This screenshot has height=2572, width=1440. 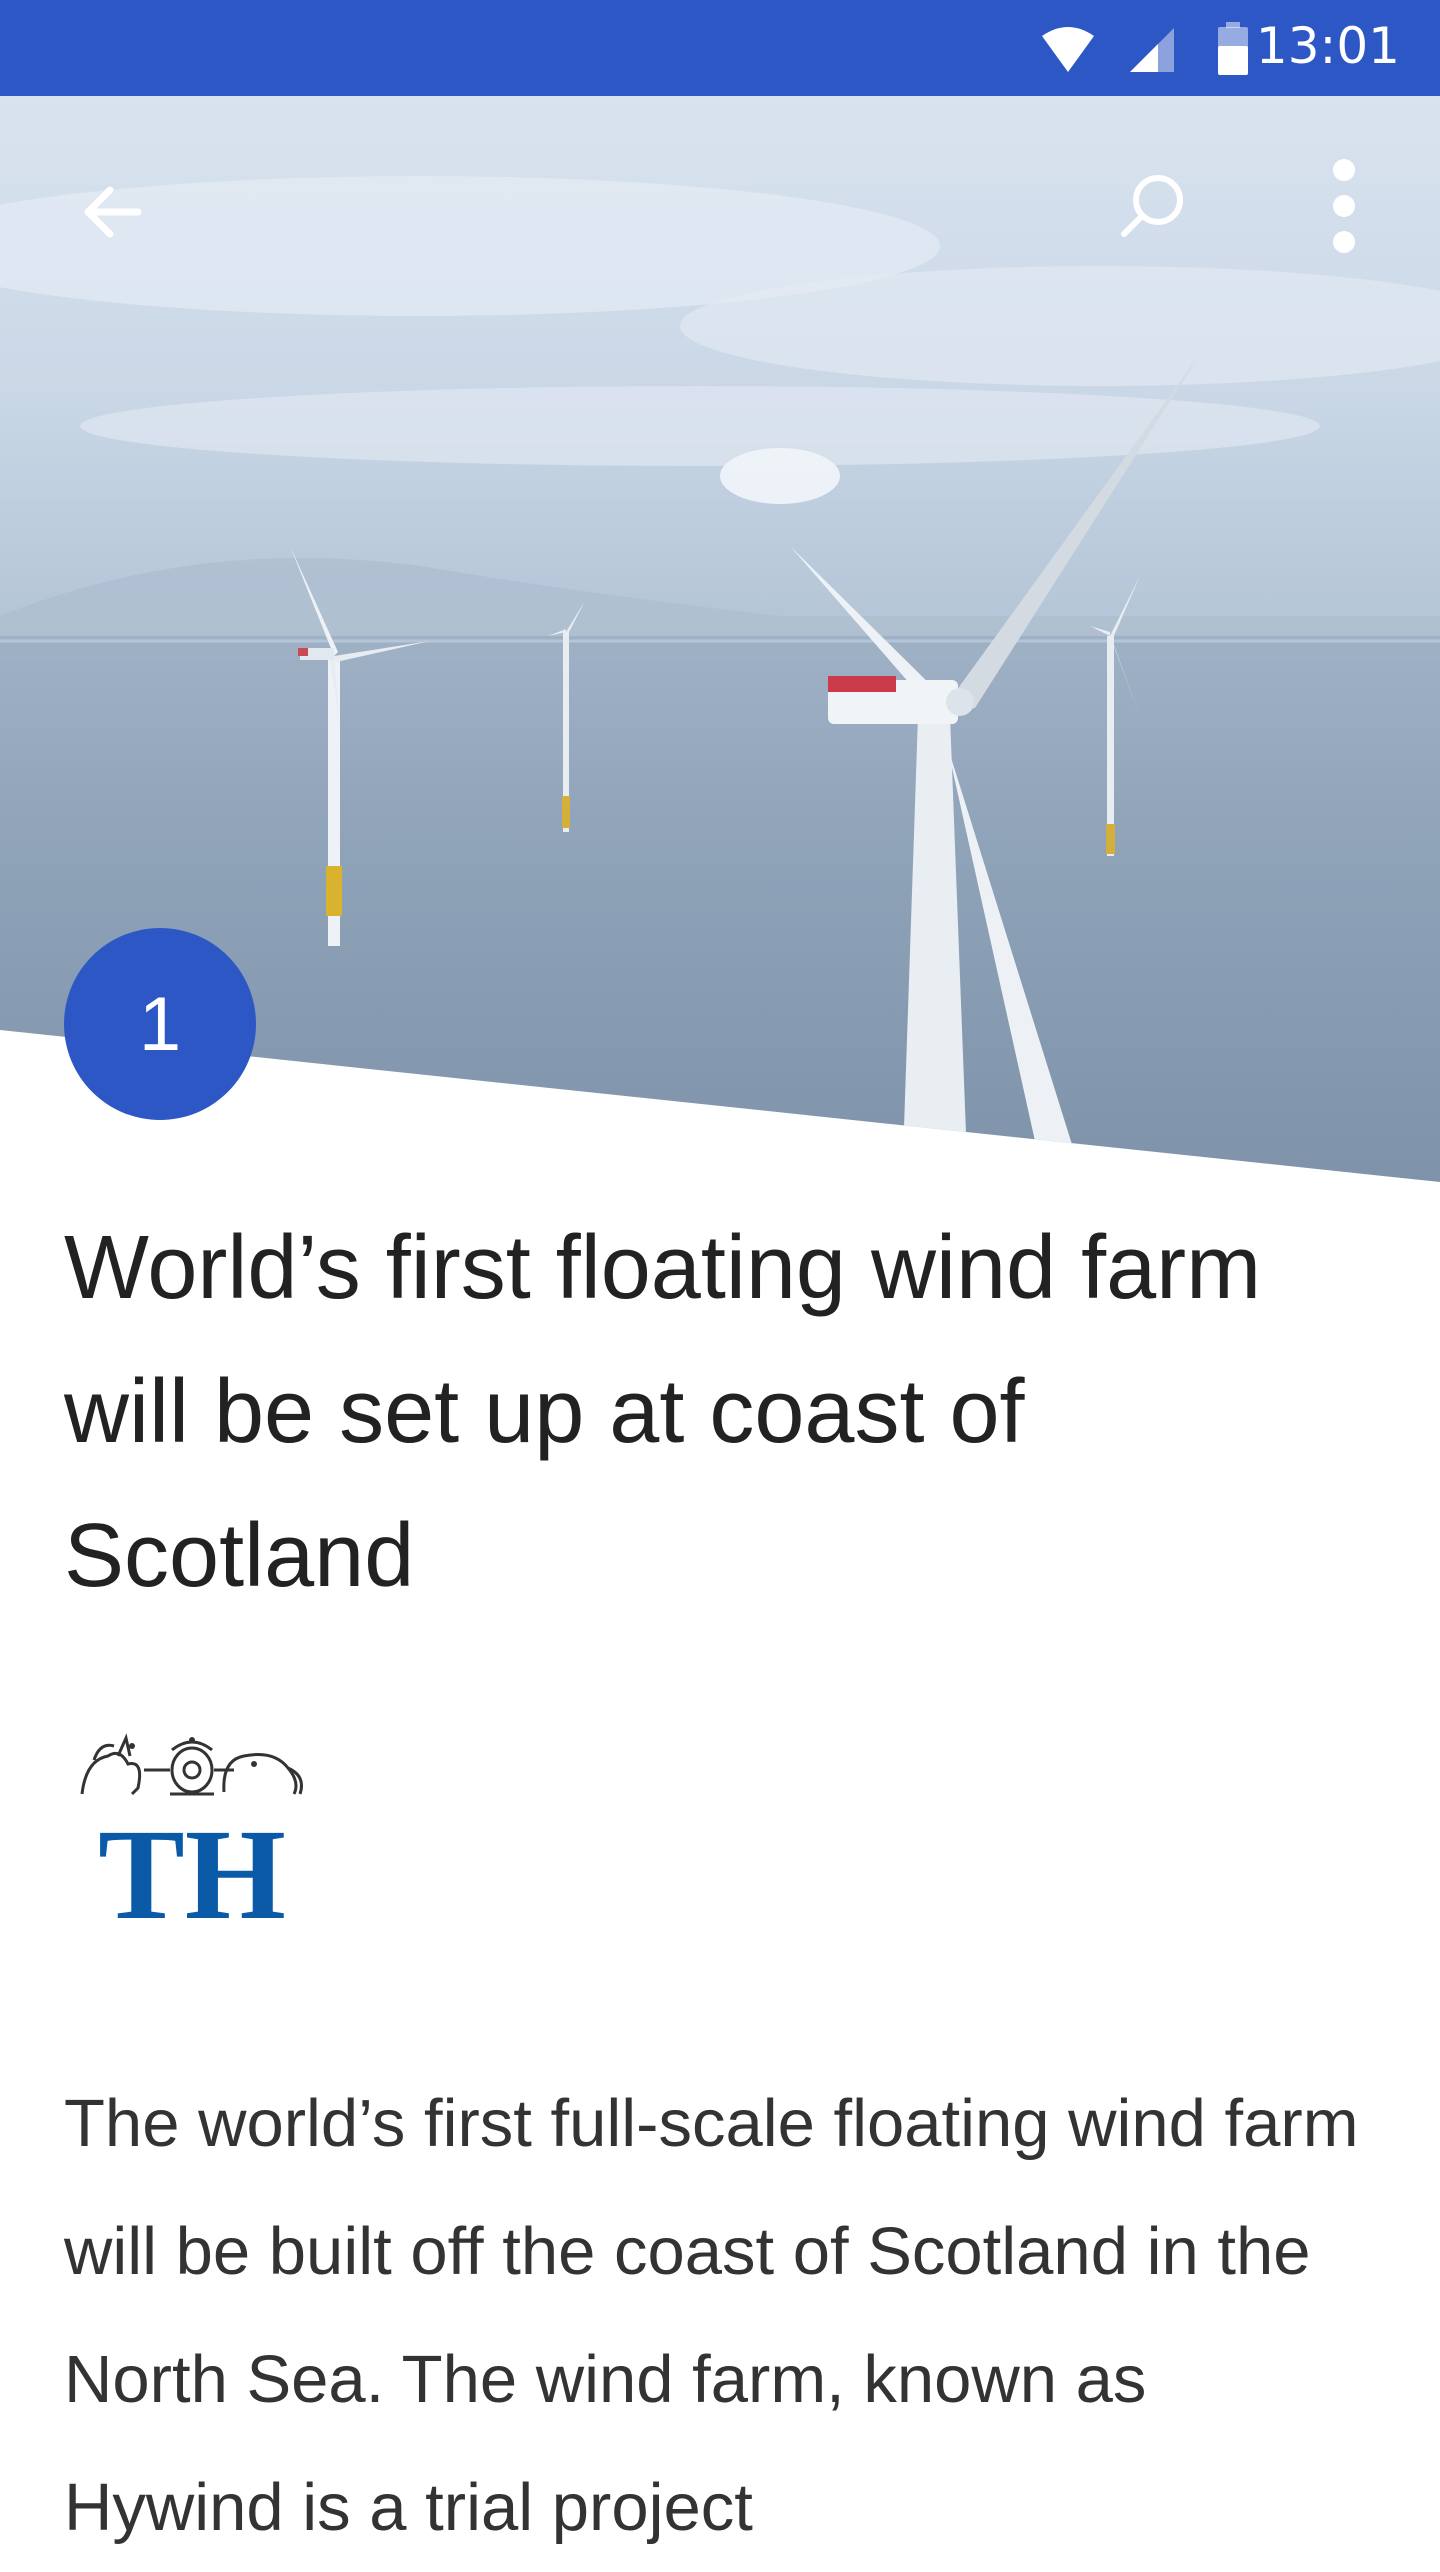 What do you see at coordinates (720, 48) in the screenshot?
I see `status-bar: 13:01` at bounding box center [720, 48].